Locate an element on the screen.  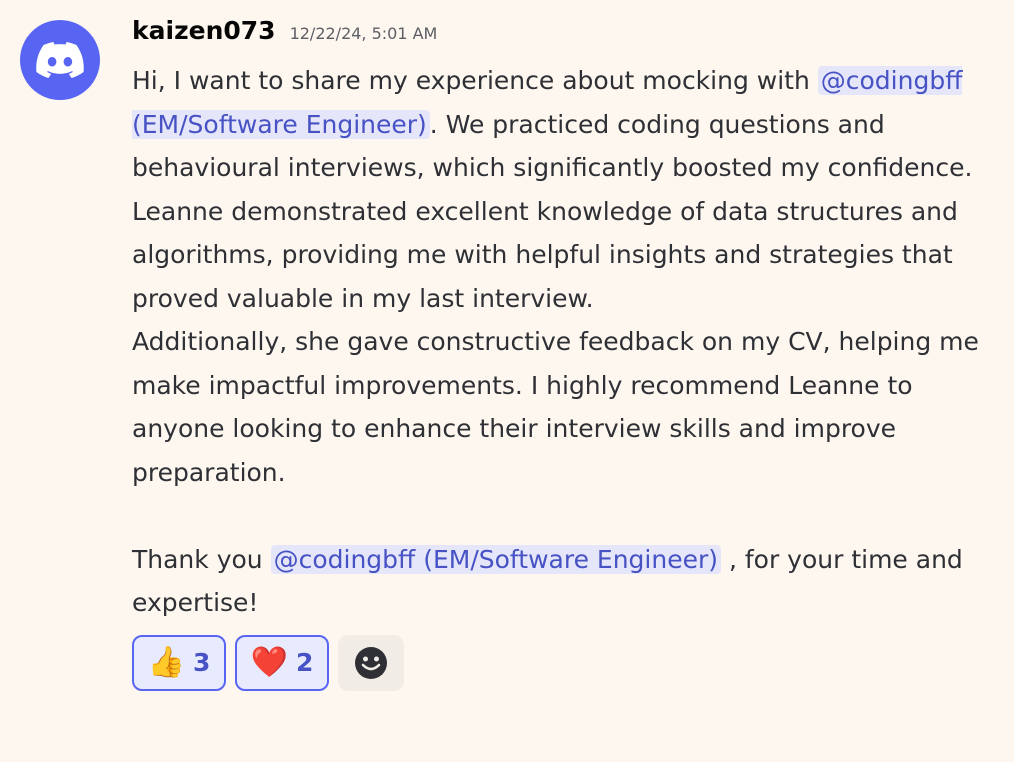
user-mention: @codingbff (EM/Software Engineer) is located at coordinates (495, 559).